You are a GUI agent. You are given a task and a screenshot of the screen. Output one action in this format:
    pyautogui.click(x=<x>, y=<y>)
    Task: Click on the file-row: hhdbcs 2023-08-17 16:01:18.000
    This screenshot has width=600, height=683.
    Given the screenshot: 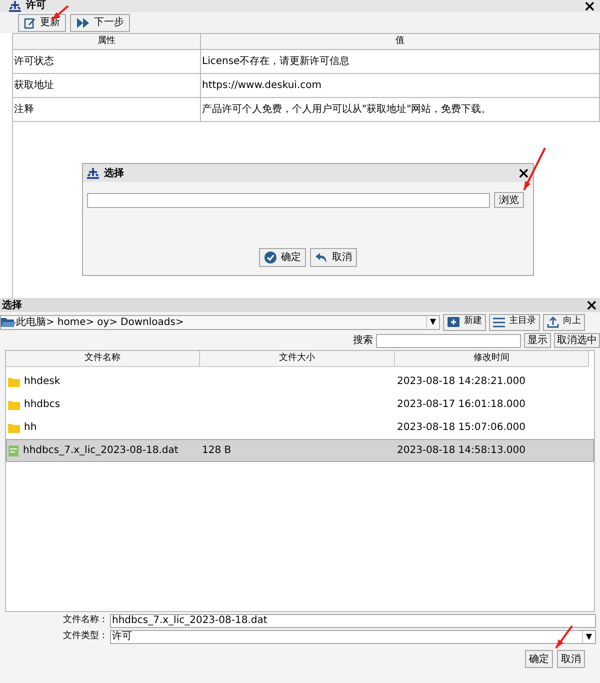 What is the action you would take?
    pyautogui.click(x=300, y=404)
    